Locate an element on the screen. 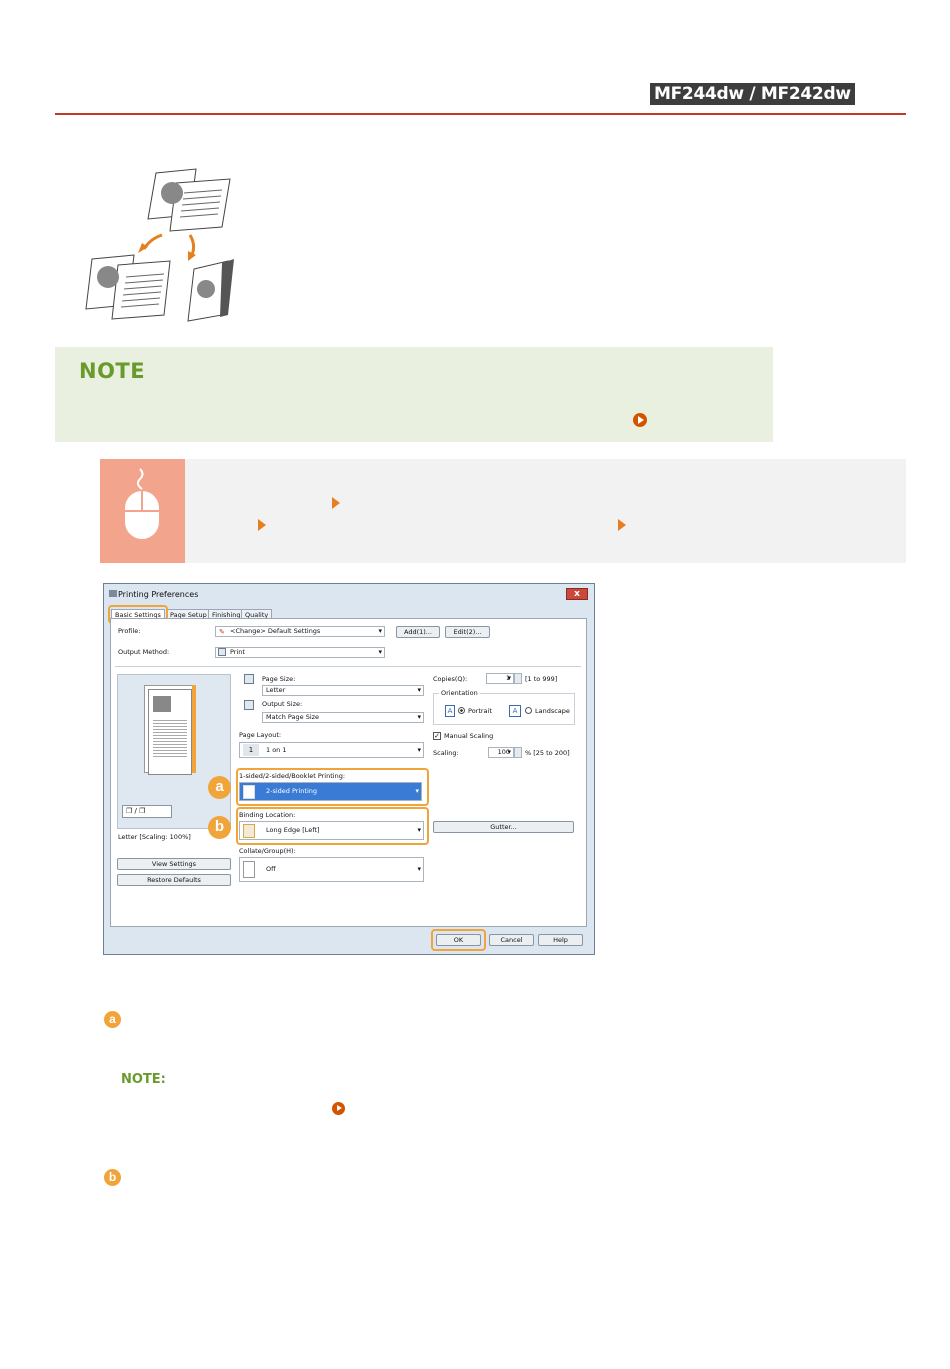  separator is located at coordinates (348, 666).